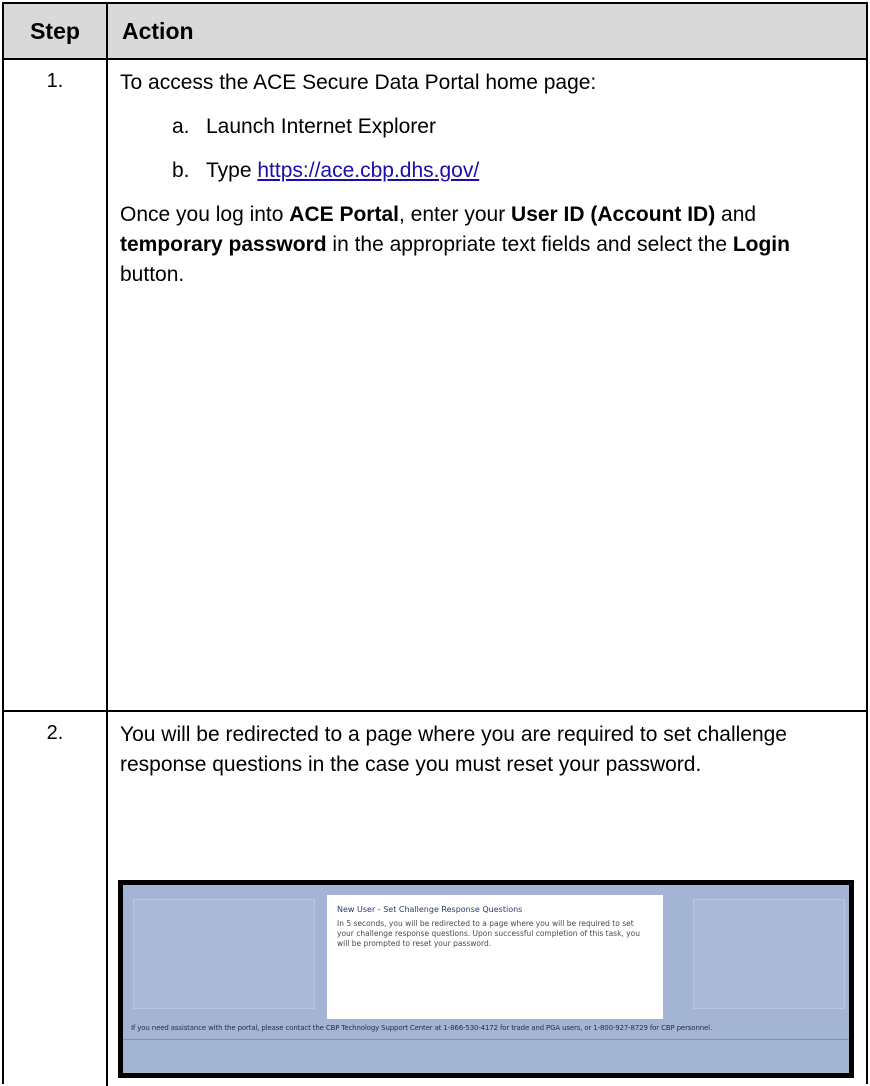  I want to click on screenshot-right-panel, so click(769, 954).